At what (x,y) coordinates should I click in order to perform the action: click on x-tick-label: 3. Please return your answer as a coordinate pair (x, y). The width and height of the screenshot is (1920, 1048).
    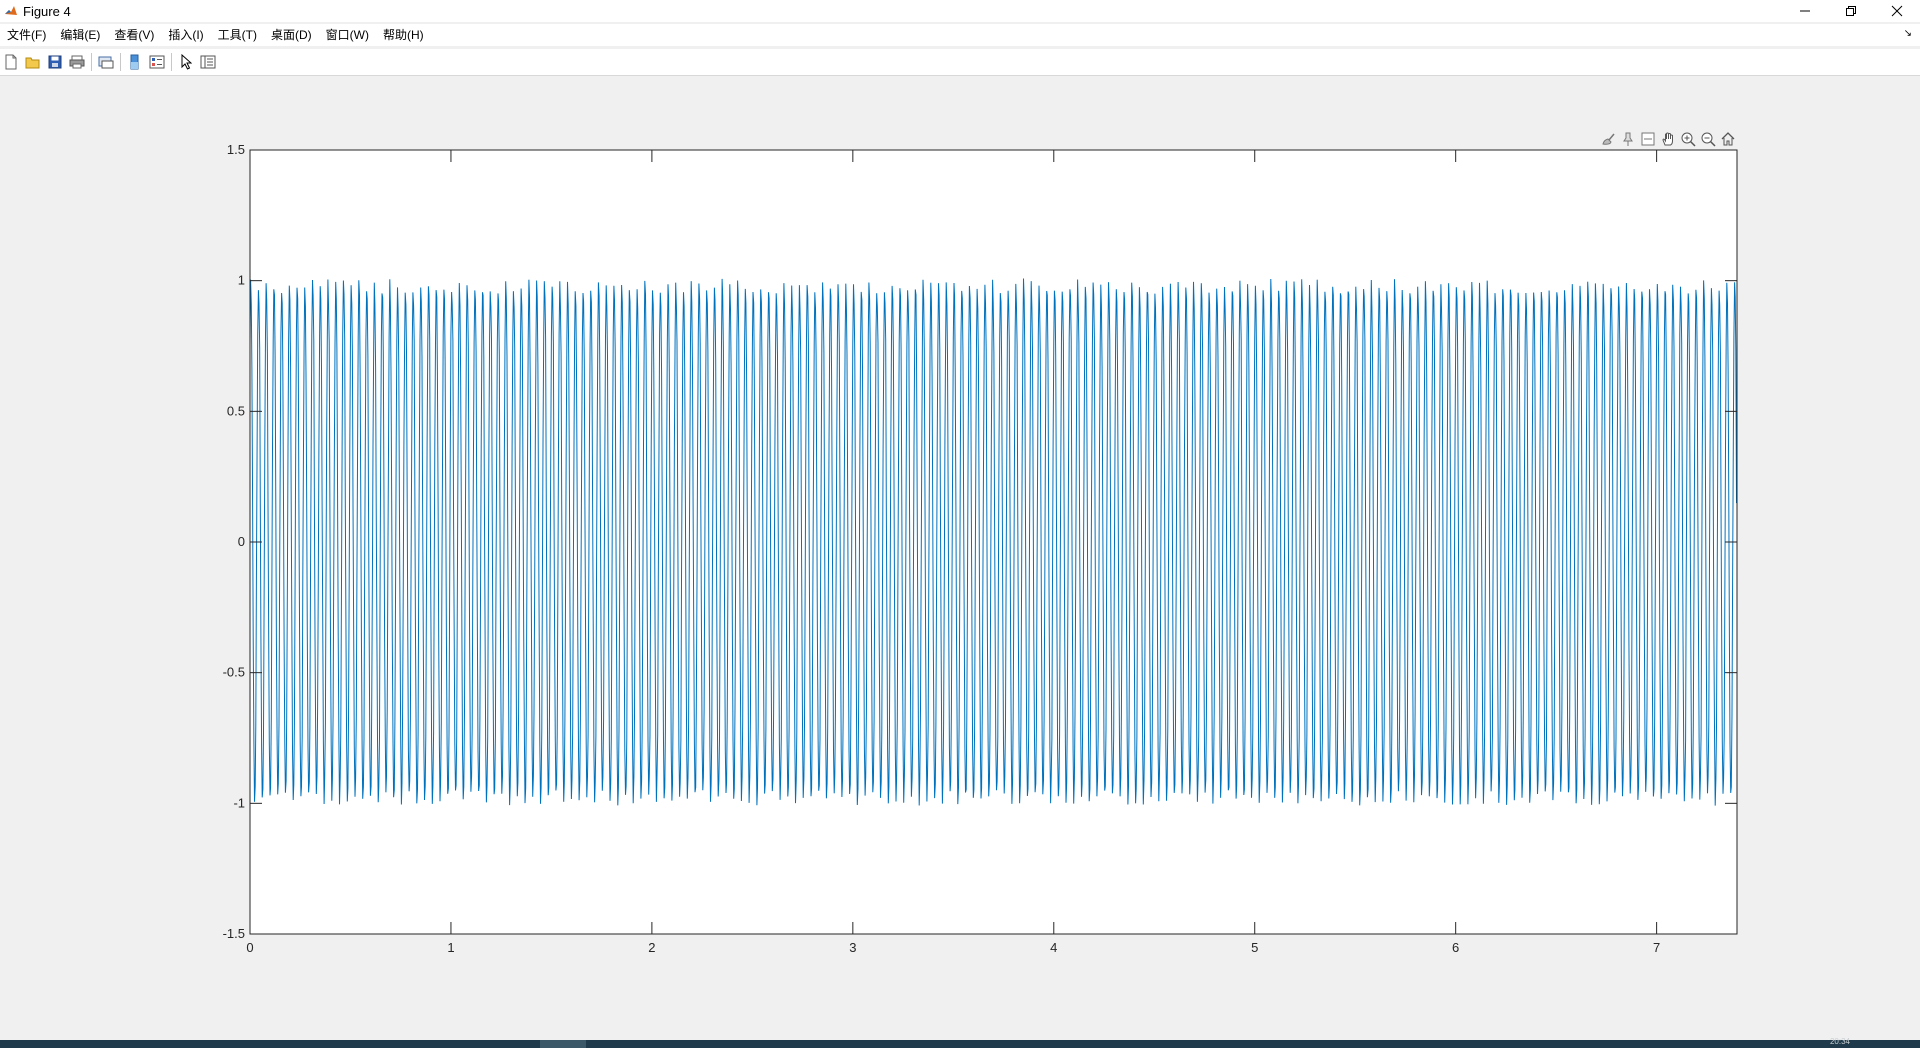
    Looking at the image, I should click on (852, 947).